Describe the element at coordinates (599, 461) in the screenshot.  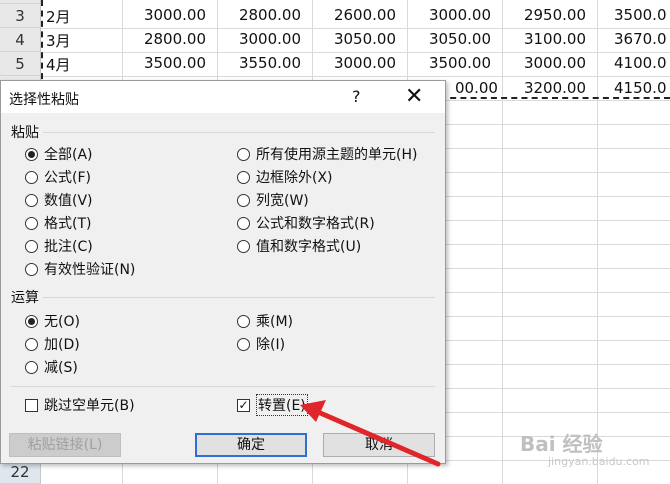
I see `watermark-url: jingyan.baidu.com` at that location.